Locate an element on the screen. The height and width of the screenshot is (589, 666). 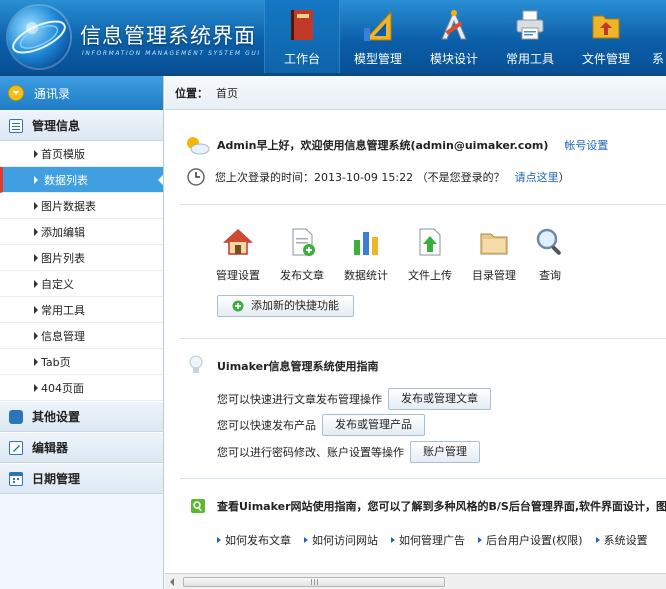
nav-label: 模型管理 is located at coordinates (377, 59).